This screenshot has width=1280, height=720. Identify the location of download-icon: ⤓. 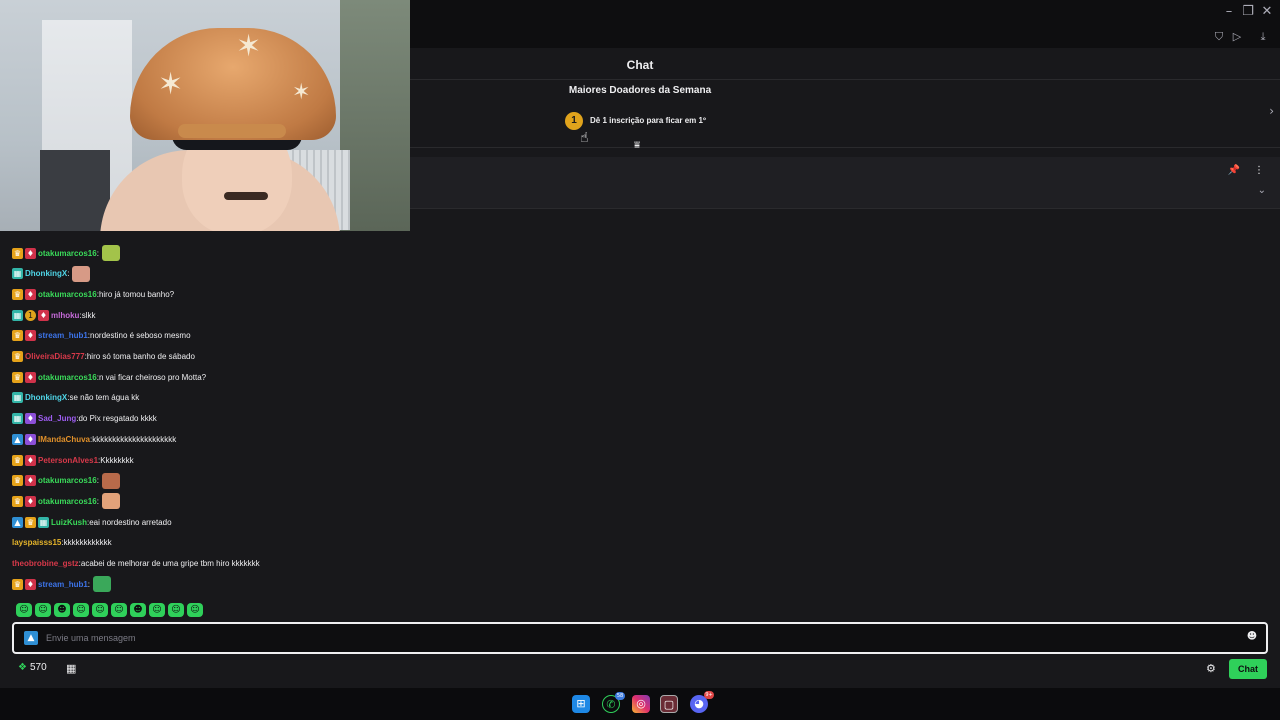
(1263, 37).